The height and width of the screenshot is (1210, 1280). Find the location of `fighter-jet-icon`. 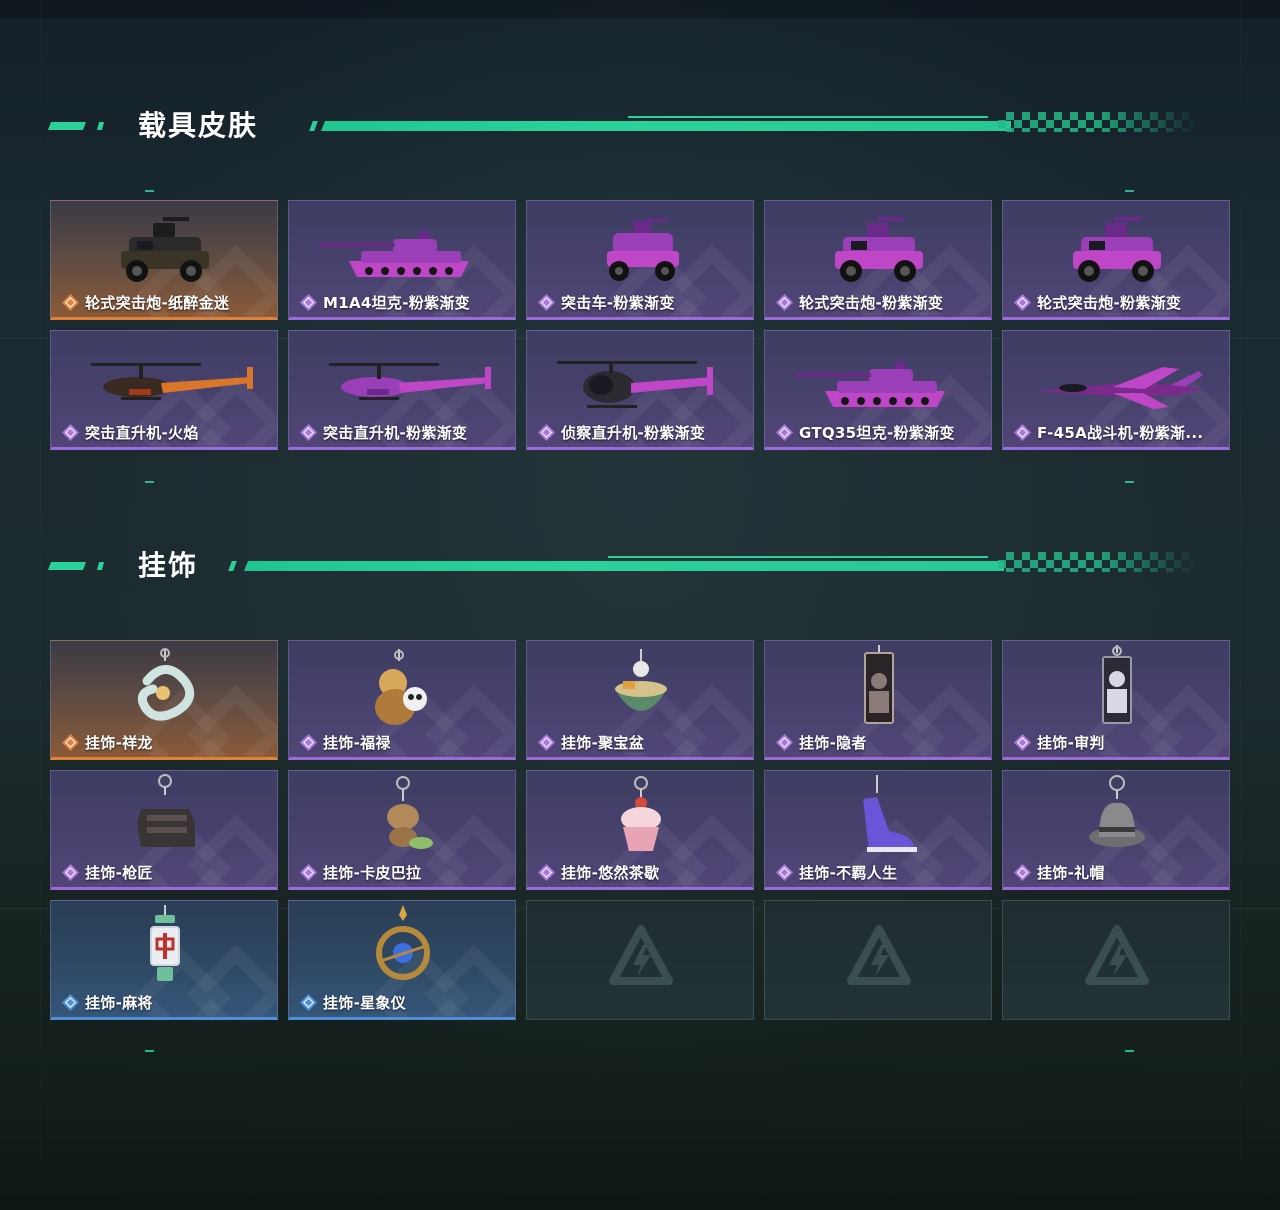

fighter-jet-icon is located at coordinates (1116, 378).